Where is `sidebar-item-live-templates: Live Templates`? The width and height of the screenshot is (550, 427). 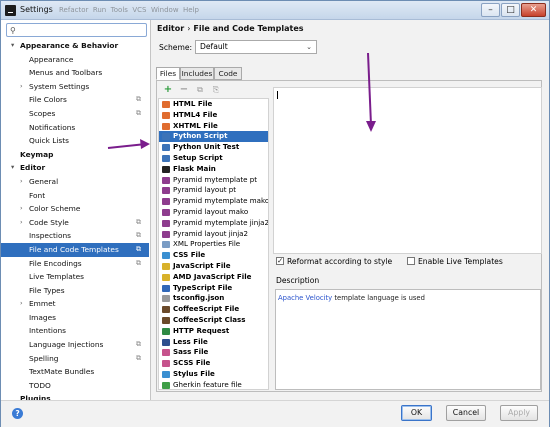
sidebar-item-live-templates: Live Templates is located at coordinates (75, 277).